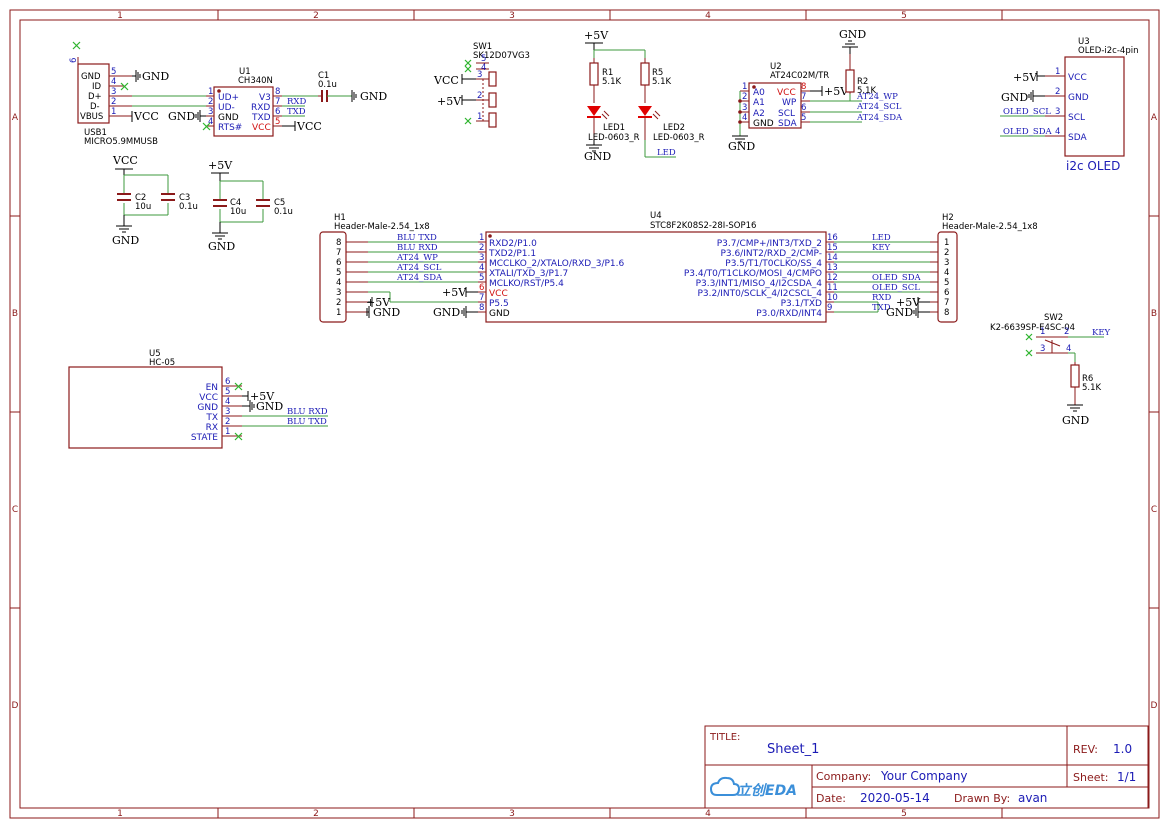 The height and width of the screenshot is (828, 1169). What do you see at coordinates (861, 75) in the screenshot?
I see `r2-resistor: R2 5.1K` at bounding box center [861, 75].